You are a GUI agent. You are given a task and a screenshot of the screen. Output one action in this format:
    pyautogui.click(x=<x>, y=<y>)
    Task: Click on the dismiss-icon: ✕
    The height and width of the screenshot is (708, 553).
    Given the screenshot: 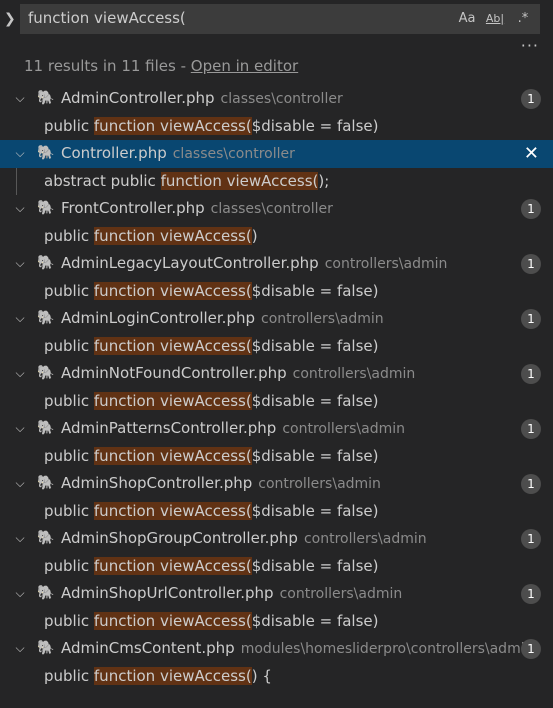 What is the action you would take?
    pyautogui.click(x=531, y=154)
    